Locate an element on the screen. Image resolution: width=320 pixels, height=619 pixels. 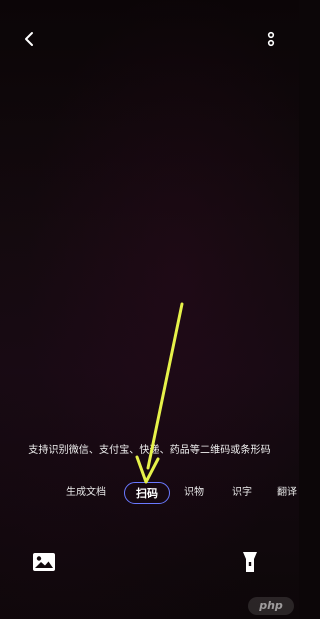
back-button is located at coordinates (29, 39).